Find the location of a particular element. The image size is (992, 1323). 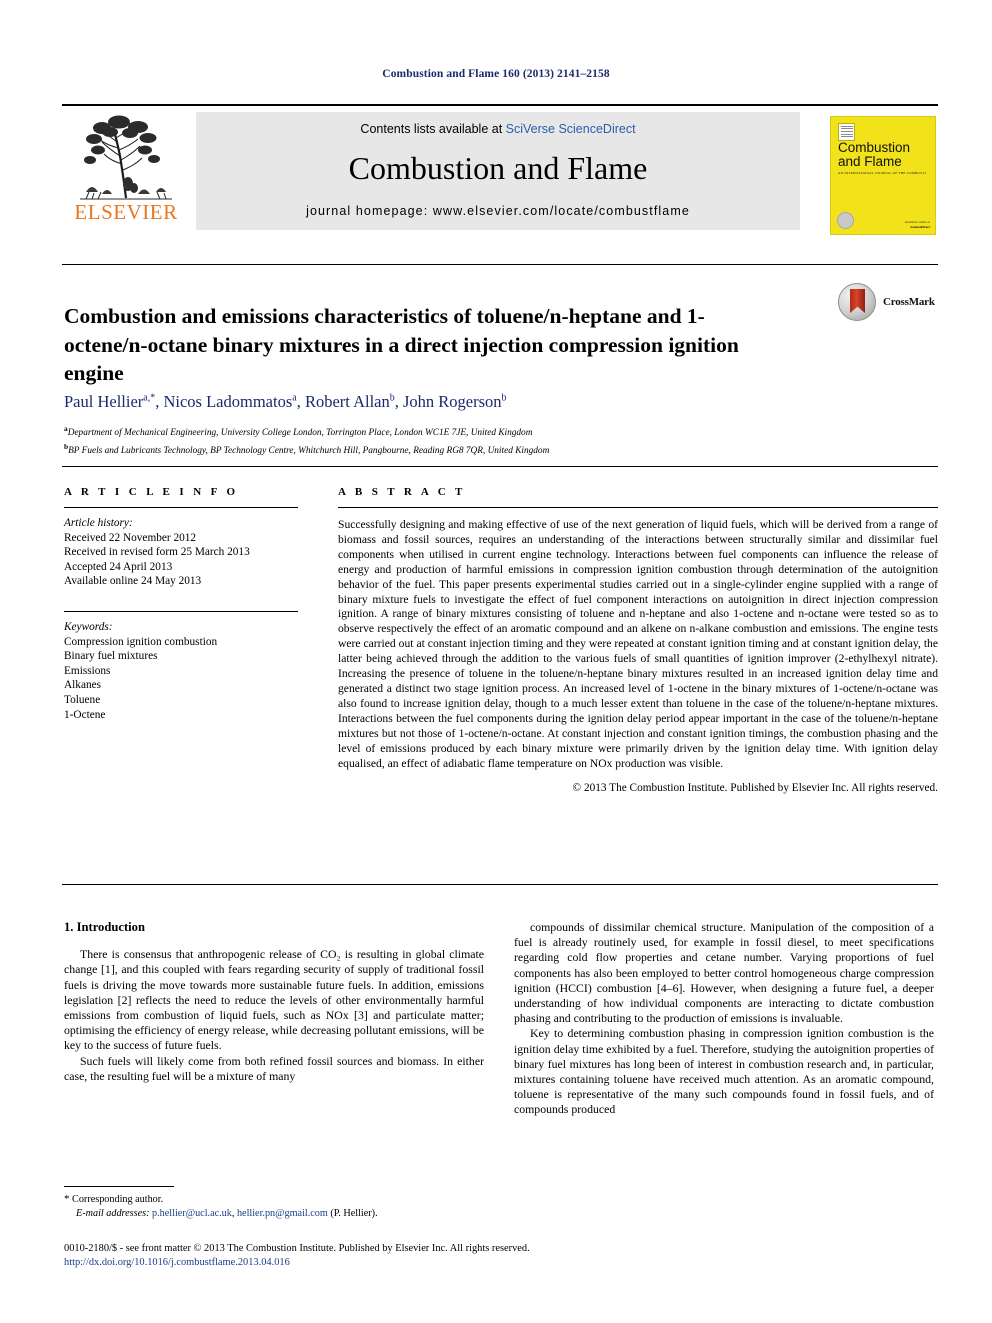

keywords-rule is located at coordinates (181, 611).